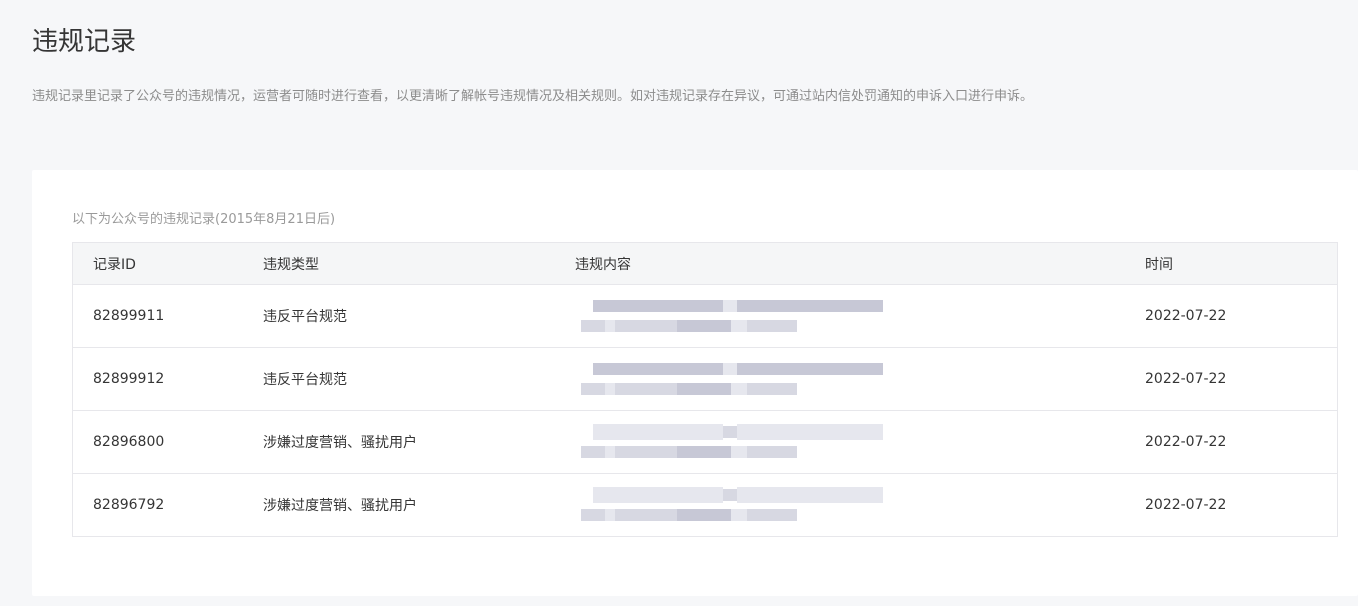 Image resolution: width=1358 pixels, height=606 pixels. I want to click on table-row: 82896800 涉嫌过度营销、骚扰用户 2022-07-22, so click(705, 442).